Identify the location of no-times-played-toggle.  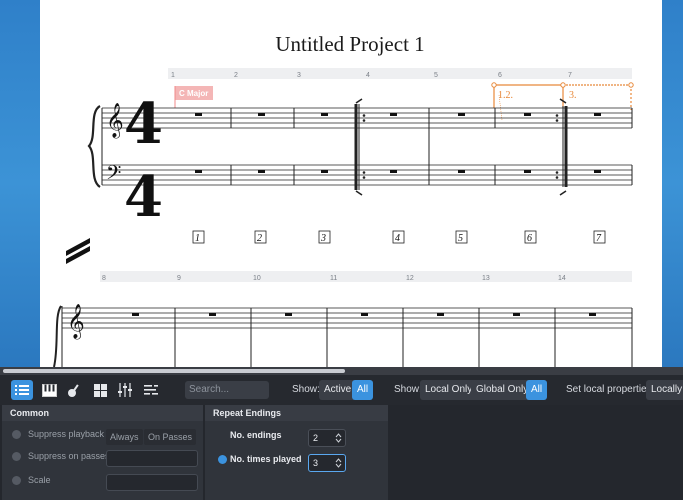
(222, 459).